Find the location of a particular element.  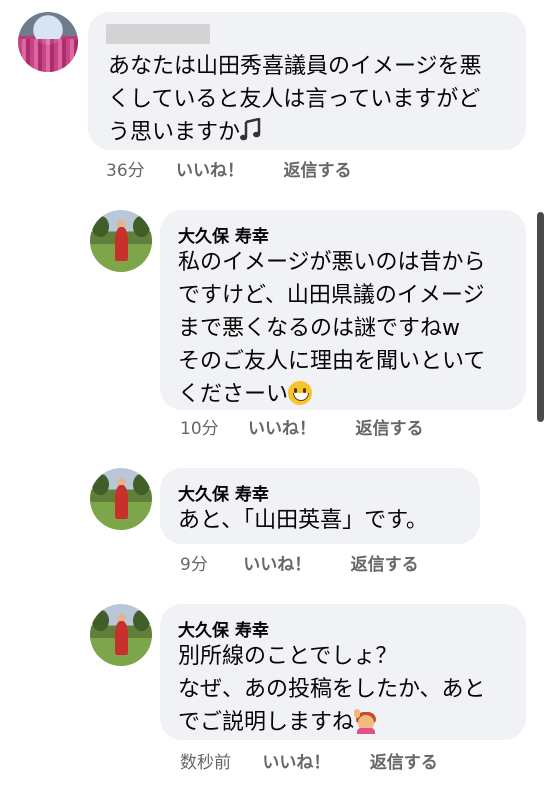

comment-meta: 10分 いいね！ 返信する is located at coordinates (301, 426).